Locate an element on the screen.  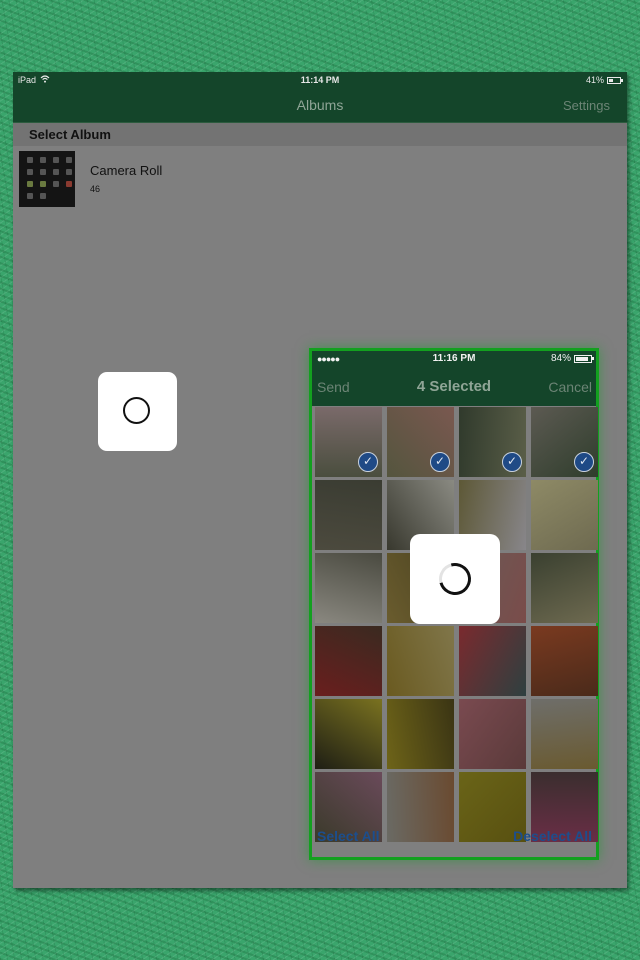
battery-icon is located at coordinates (615, 80).